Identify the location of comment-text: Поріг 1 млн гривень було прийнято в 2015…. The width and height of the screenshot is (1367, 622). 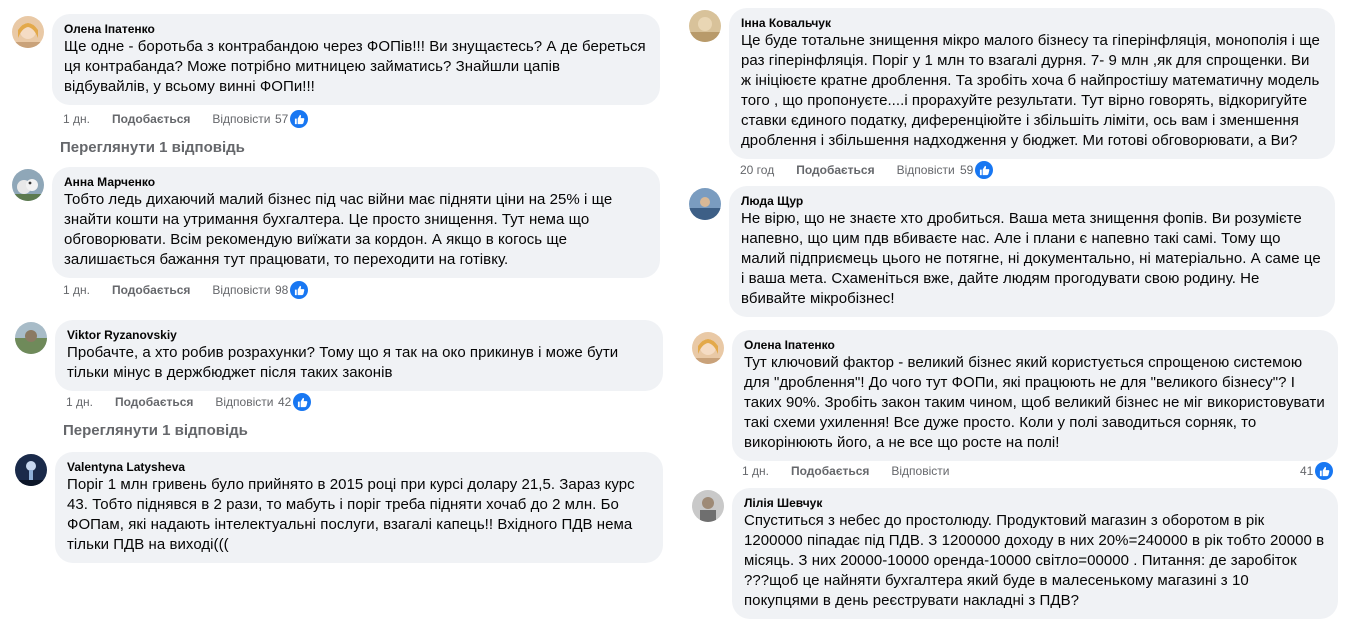
(351, 514).